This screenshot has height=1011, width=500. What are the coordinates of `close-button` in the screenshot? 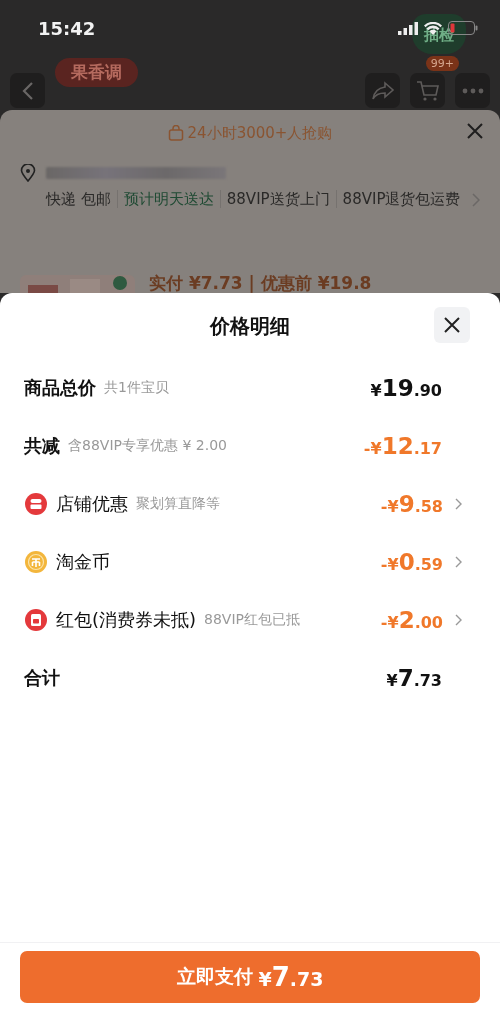 It's located at (452, 325).